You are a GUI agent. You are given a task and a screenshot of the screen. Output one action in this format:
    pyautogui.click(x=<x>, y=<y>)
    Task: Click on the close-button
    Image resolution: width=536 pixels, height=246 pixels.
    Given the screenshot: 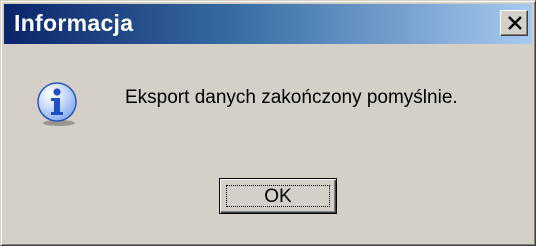 What is the action you would take?
    pyautogui.click(x=514, y=23)
    